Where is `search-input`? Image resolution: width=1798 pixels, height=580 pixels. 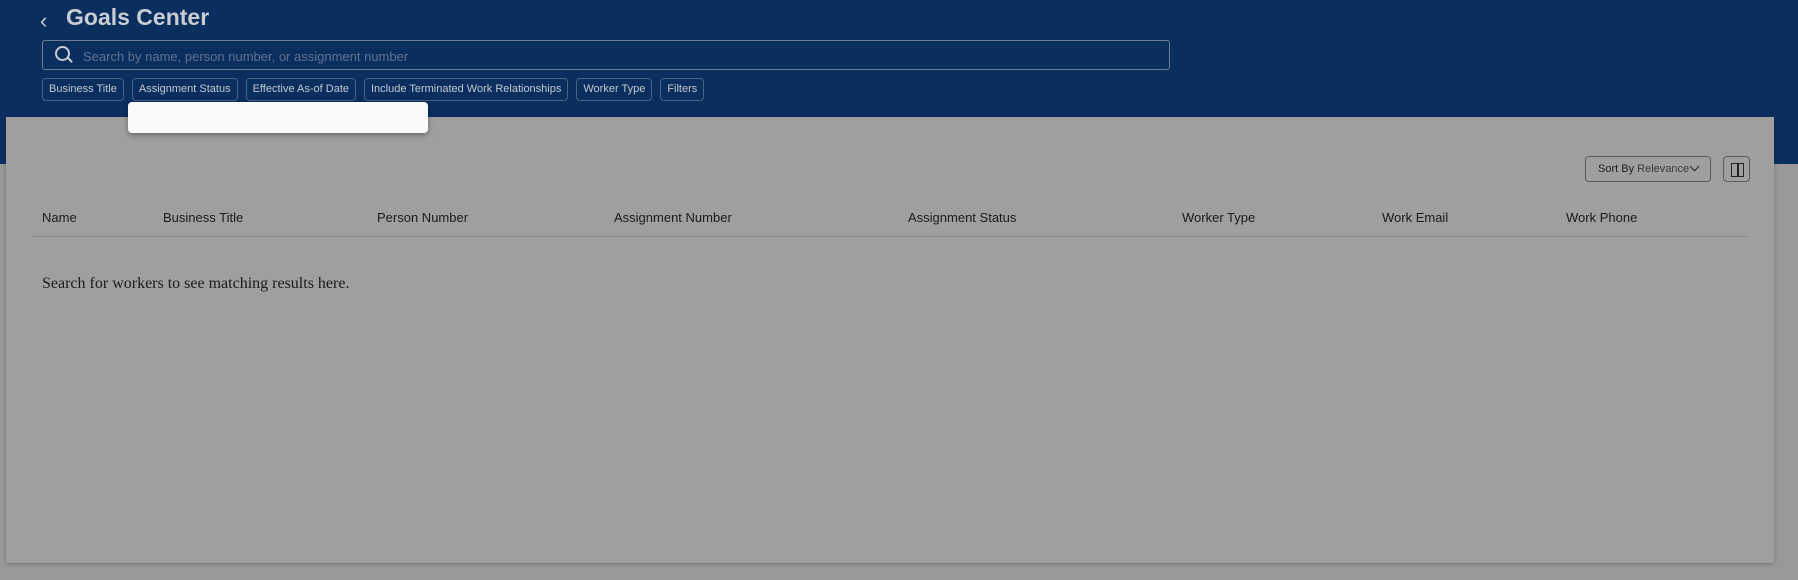
search-input is located at coordinates (623, 56).